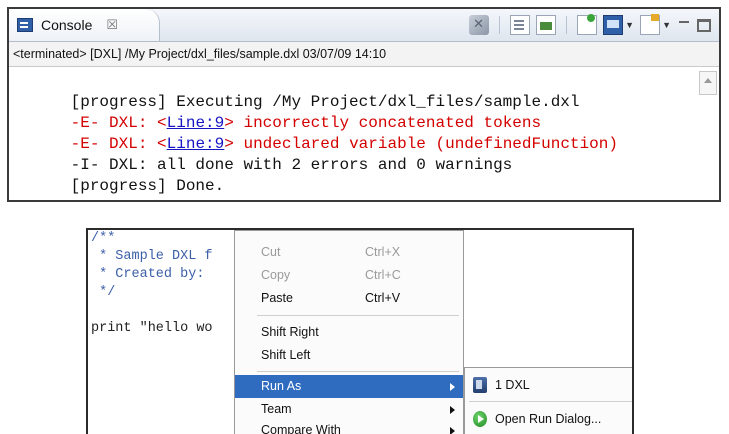 Image resolution: width=729 pixels, height=434 pixels. I want to click on console-line-text: incorrectly concatenated tokens, so click(387, 122).